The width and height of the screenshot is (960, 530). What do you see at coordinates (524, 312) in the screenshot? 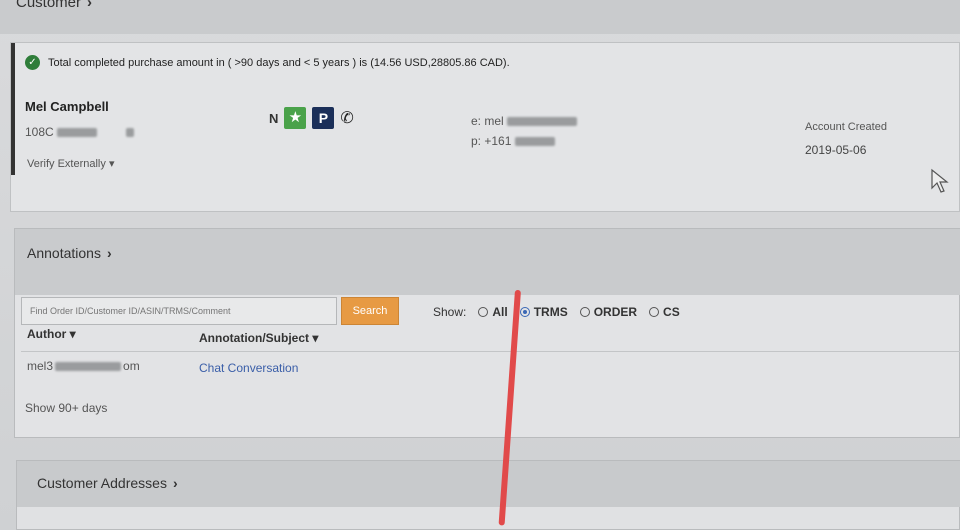
I see `radio-selected-icon` at bounding box center [524, 312].